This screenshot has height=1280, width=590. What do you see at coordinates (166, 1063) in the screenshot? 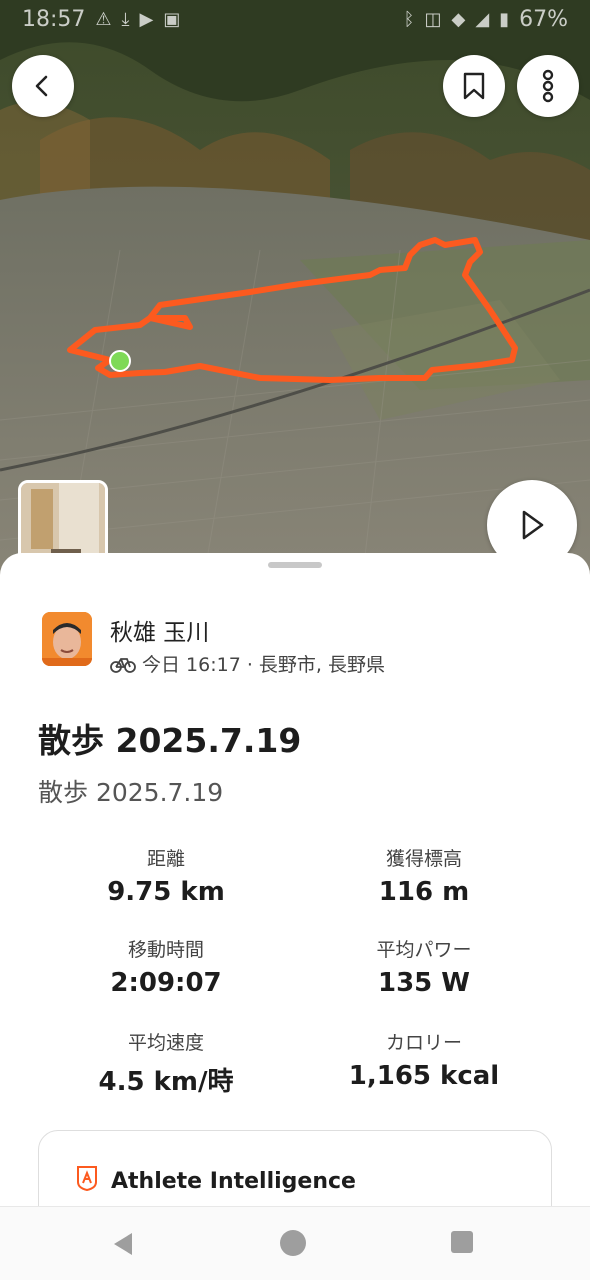
I see `stat-average-speed: 平均速度 4.5 km/時` at bounding box center [166, 1063].